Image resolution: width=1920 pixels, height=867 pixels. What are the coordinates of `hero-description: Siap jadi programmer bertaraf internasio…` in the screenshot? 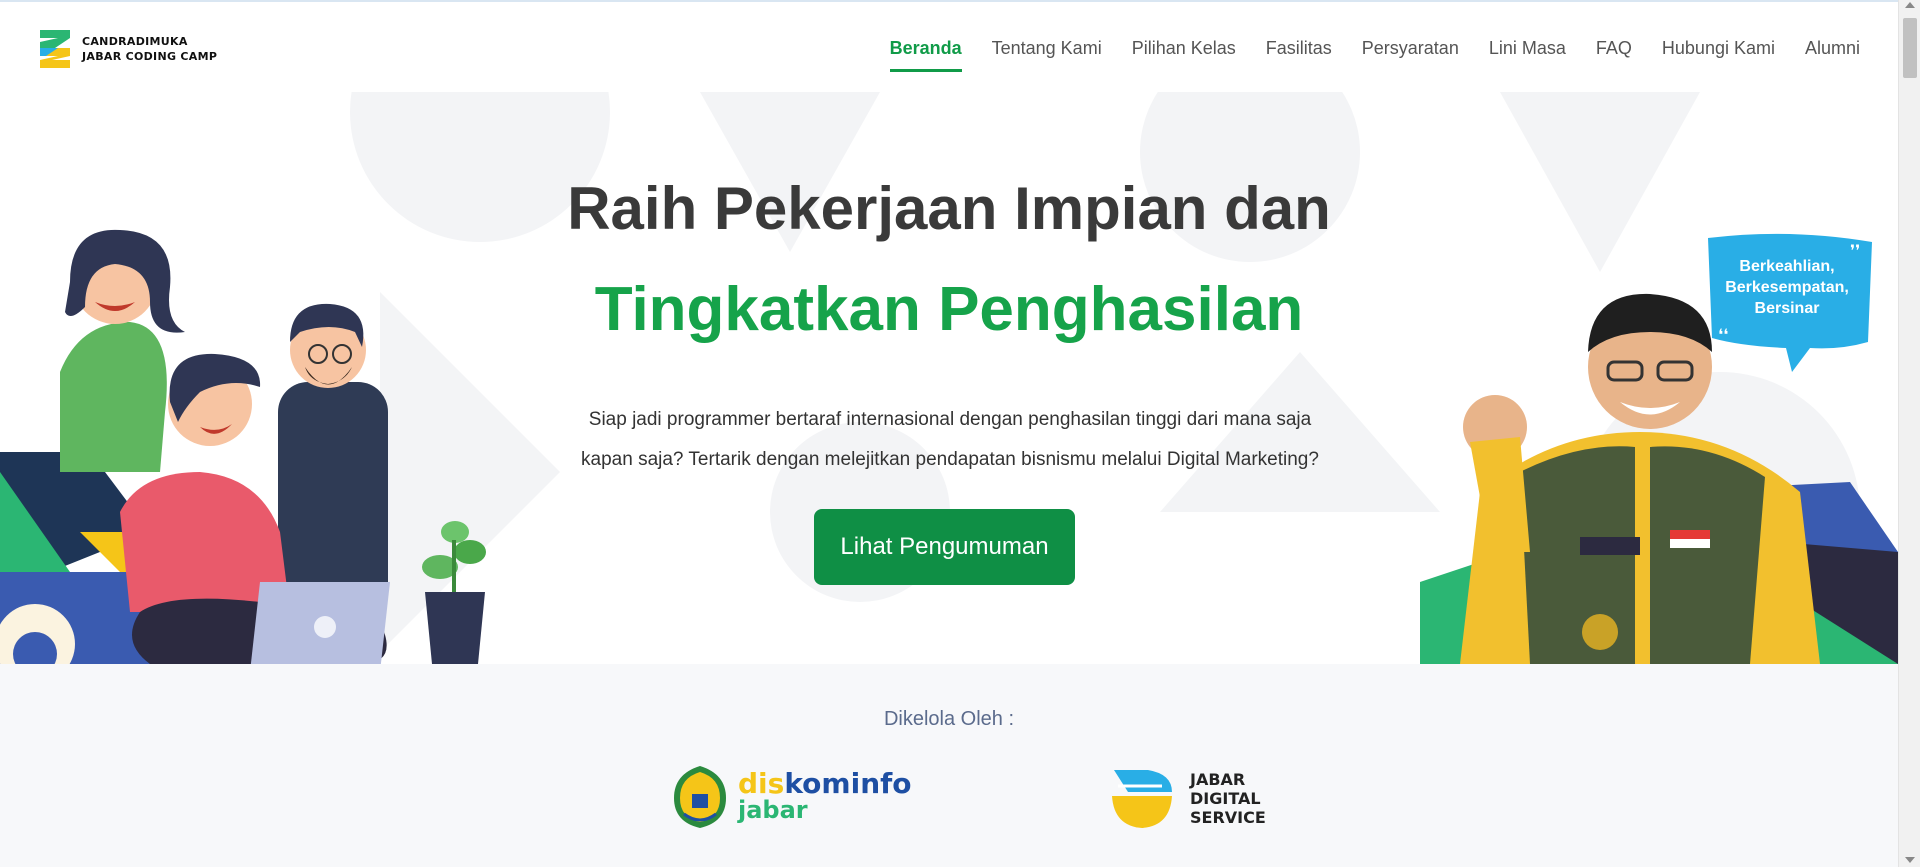 It's located at (950, 440).